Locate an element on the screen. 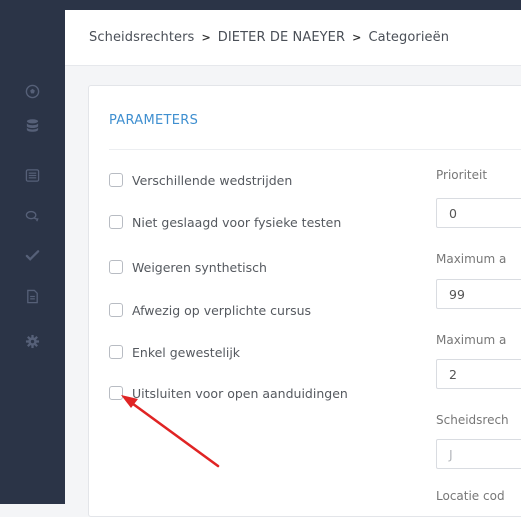 The image size is (521, 517). checkbox-row-verschillende-wedstrijden: Verschillende wedstrijden is located at coordinates (200, 180).